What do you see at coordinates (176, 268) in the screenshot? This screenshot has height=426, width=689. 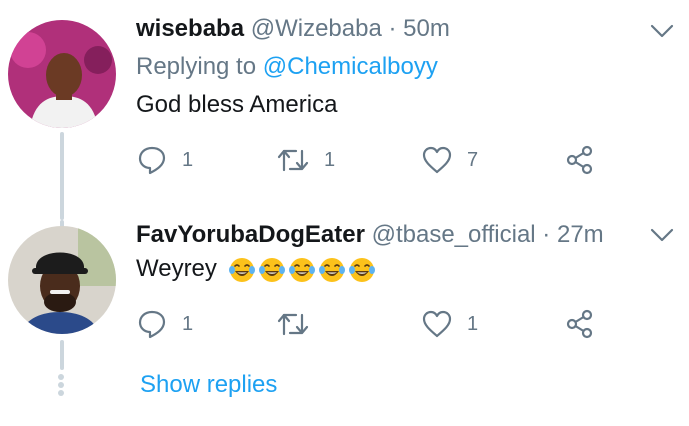 I see `tweet-text-content: Weyrey` at bounding box center [176, 268].